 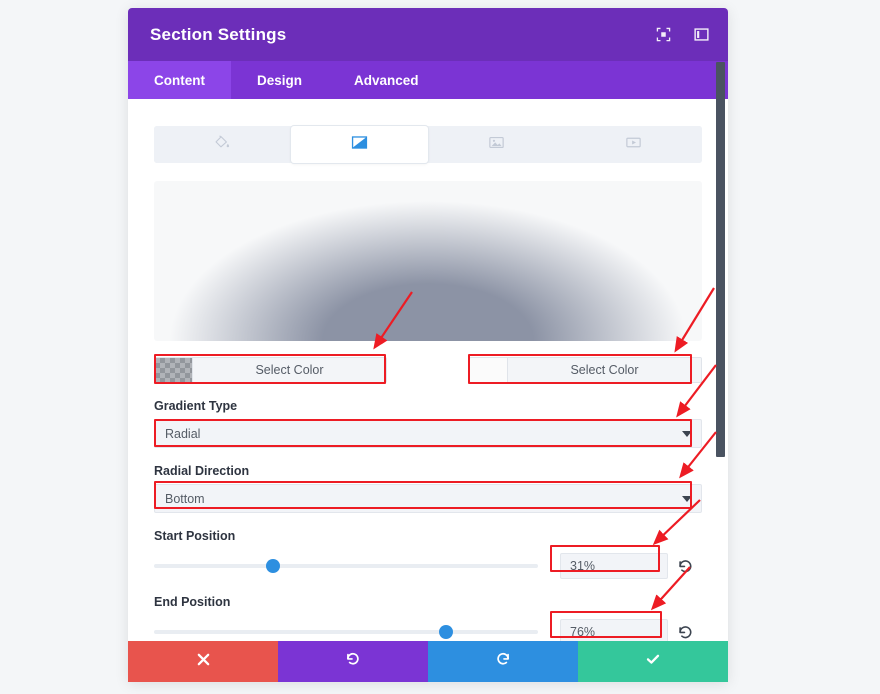 I want to click on background-type-group, so click(x=428, y=144).